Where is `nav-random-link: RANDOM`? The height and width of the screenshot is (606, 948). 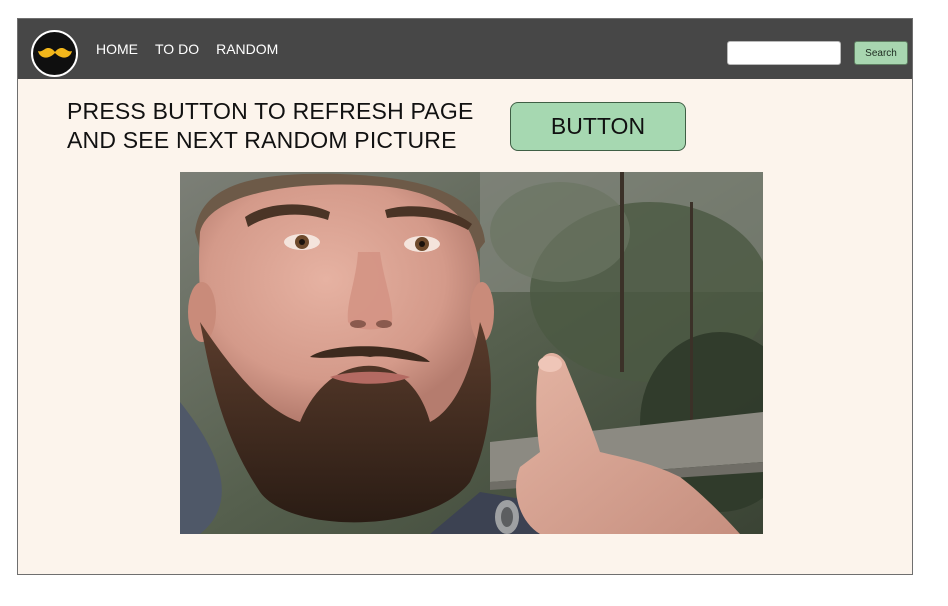 nav-random-link: RANDOM is located at coordinates (247, 49).